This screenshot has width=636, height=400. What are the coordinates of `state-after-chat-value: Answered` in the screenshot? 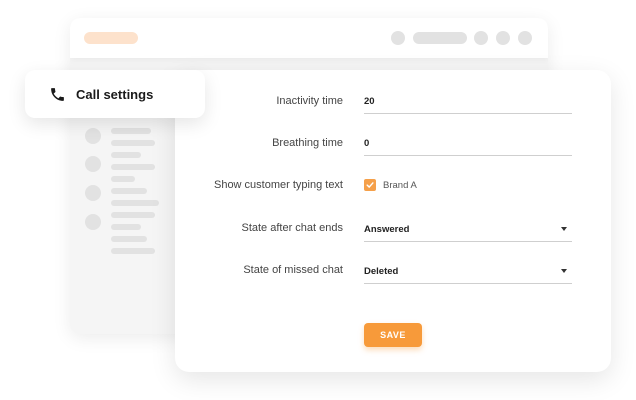 It's located at (387, 229).